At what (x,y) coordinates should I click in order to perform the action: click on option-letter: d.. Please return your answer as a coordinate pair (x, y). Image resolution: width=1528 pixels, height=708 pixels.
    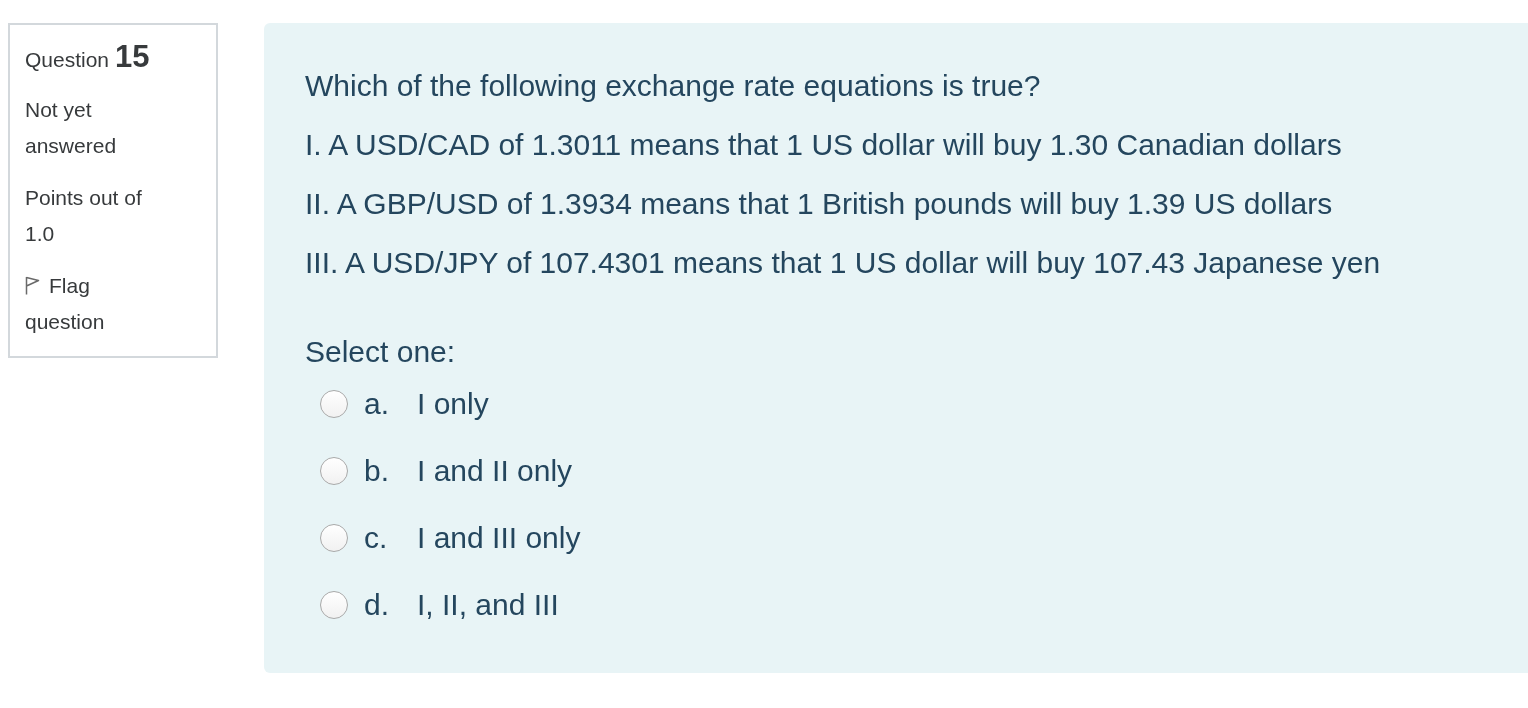
    Looking at the image, I should click on (377, 605).